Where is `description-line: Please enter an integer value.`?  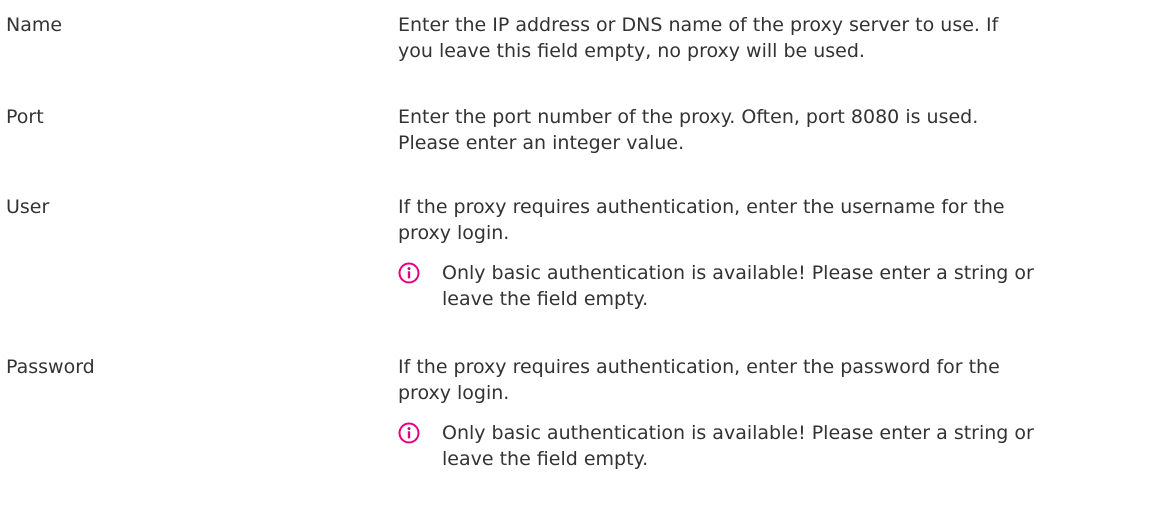
description-line: Please enter an integer value. is located at coordinates (541, 143).